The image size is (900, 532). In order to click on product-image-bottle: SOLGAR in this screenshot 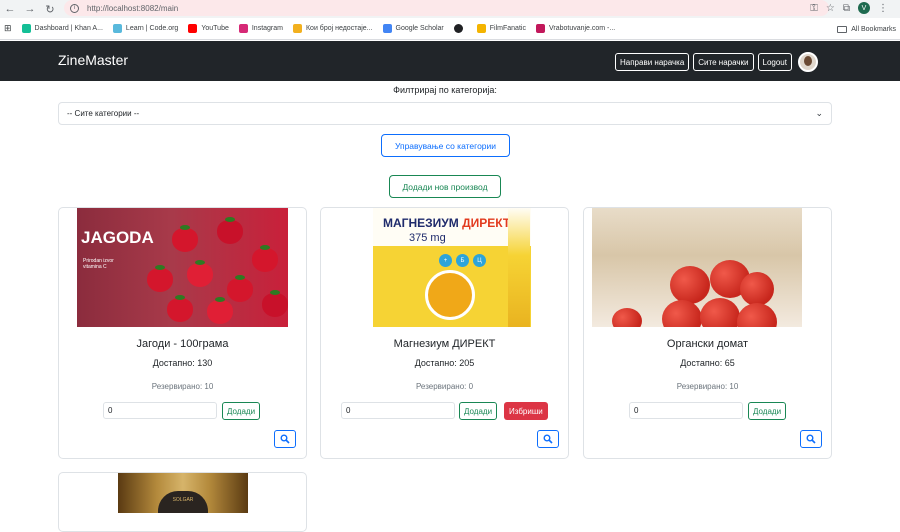, I will do `click(183, 493)`.